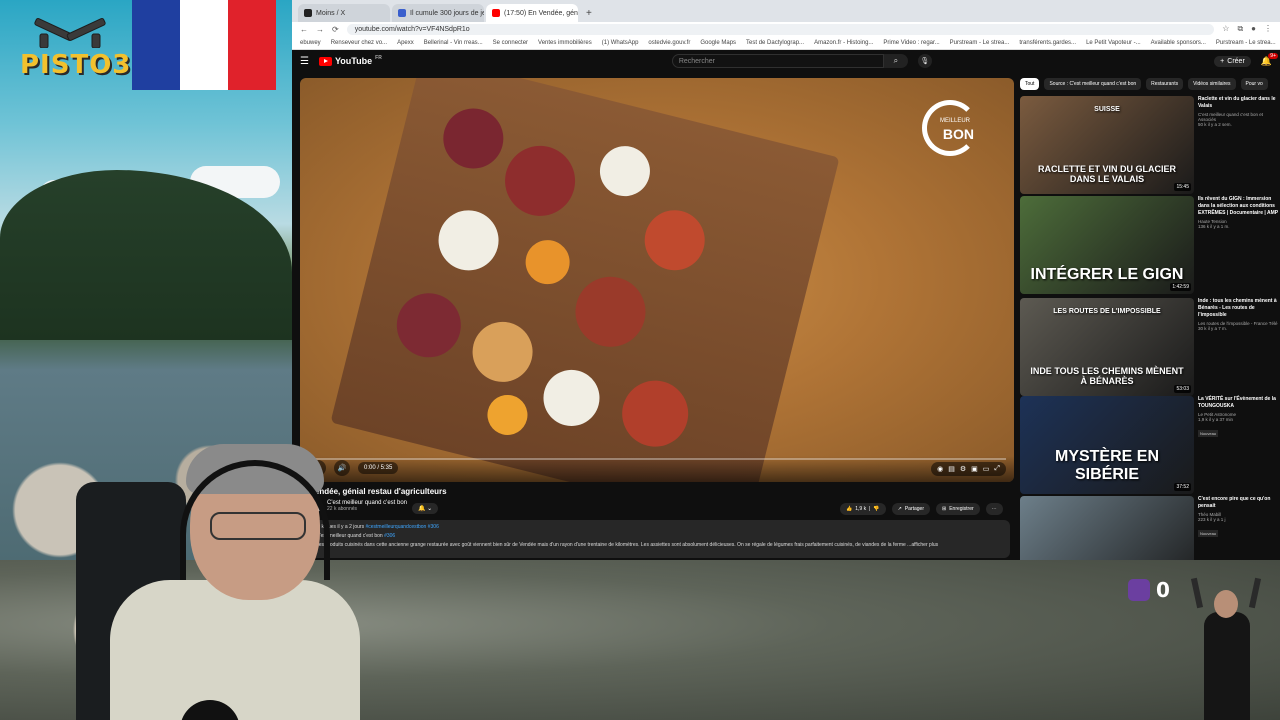 The image size is (1280, 720). What do you see at coordinates (940, 469) in the screenshot?
I see `autoplay-icon: ◉` at bounding box center [940, 469].